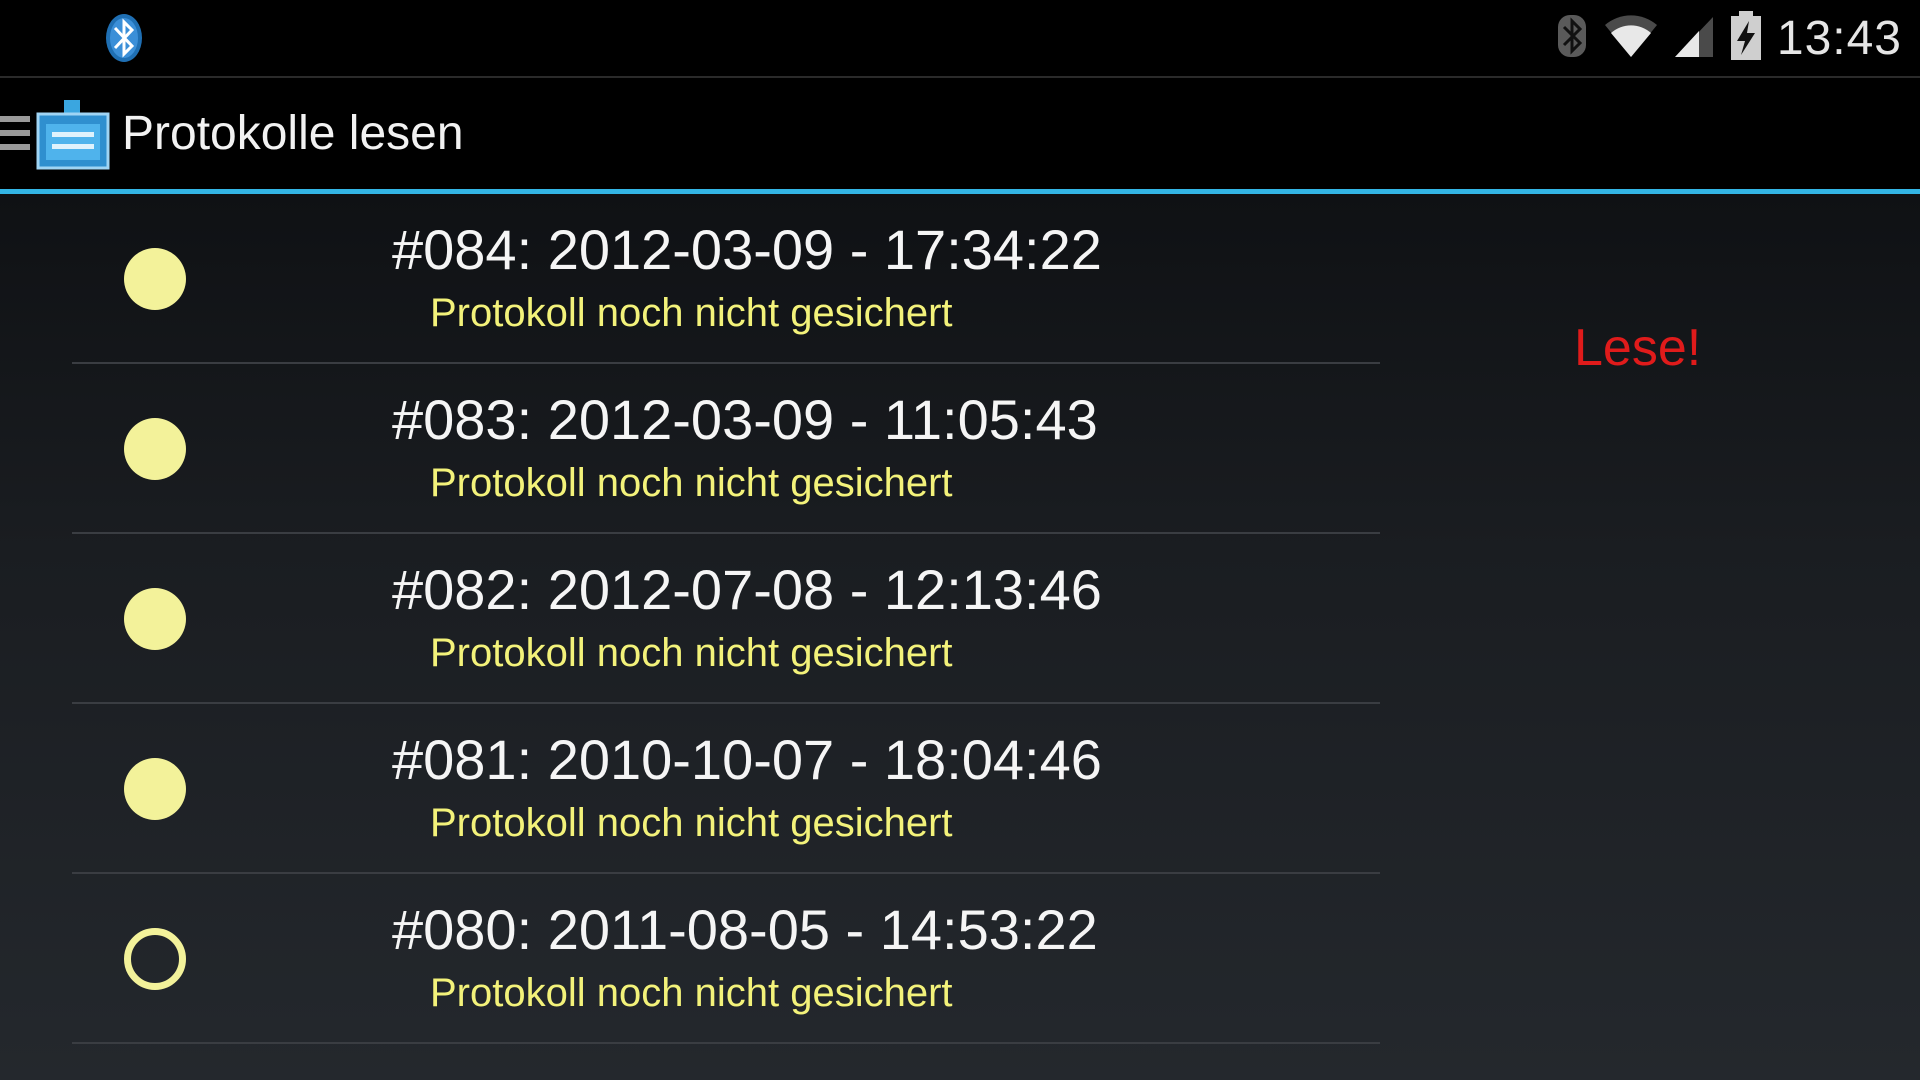  I want to click on menu-icon, so click(15, 136).